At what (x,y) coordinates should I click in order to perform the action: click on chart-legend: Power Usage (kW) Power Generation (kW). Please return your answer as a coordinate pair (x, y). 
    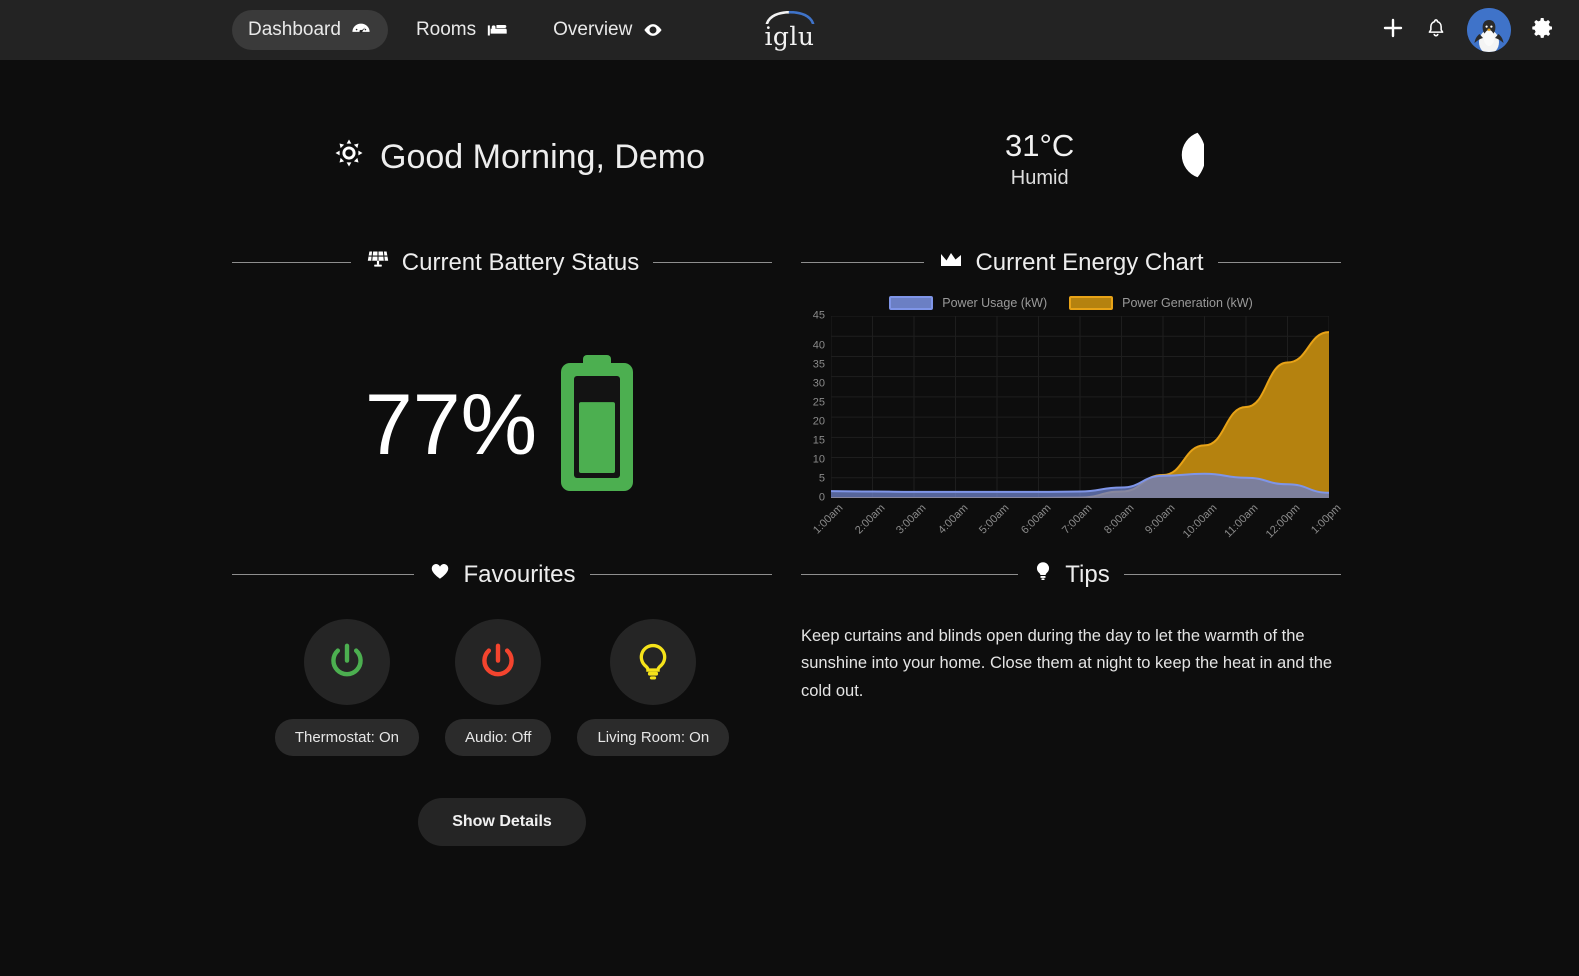
    Looking at the image, I should click on (1071, 303).